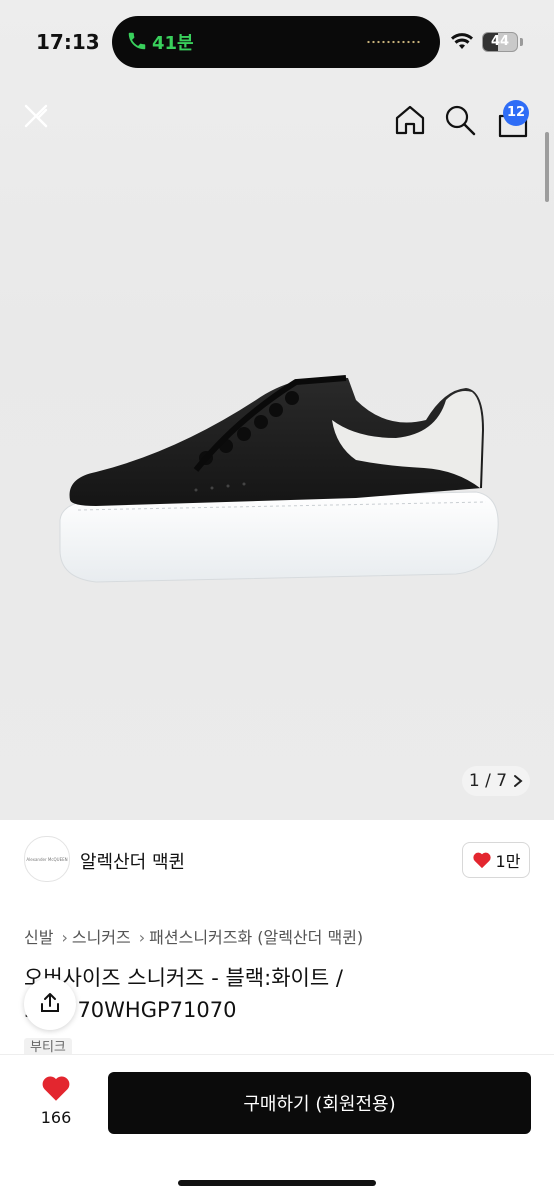 The image size is (554, 1201). What do you see at coordinates (518, 781) in the screenshot?
I see `chevron-right-icon` at bounding box center [518, 781].